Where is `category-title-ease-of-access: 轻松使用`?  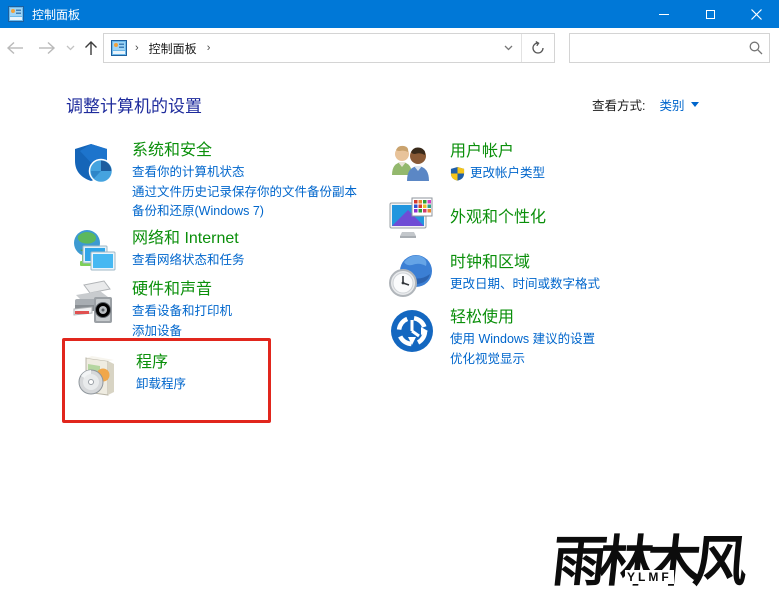
category-title-ease-of-access: 轻松使用 is located at coordinates (522, 317).